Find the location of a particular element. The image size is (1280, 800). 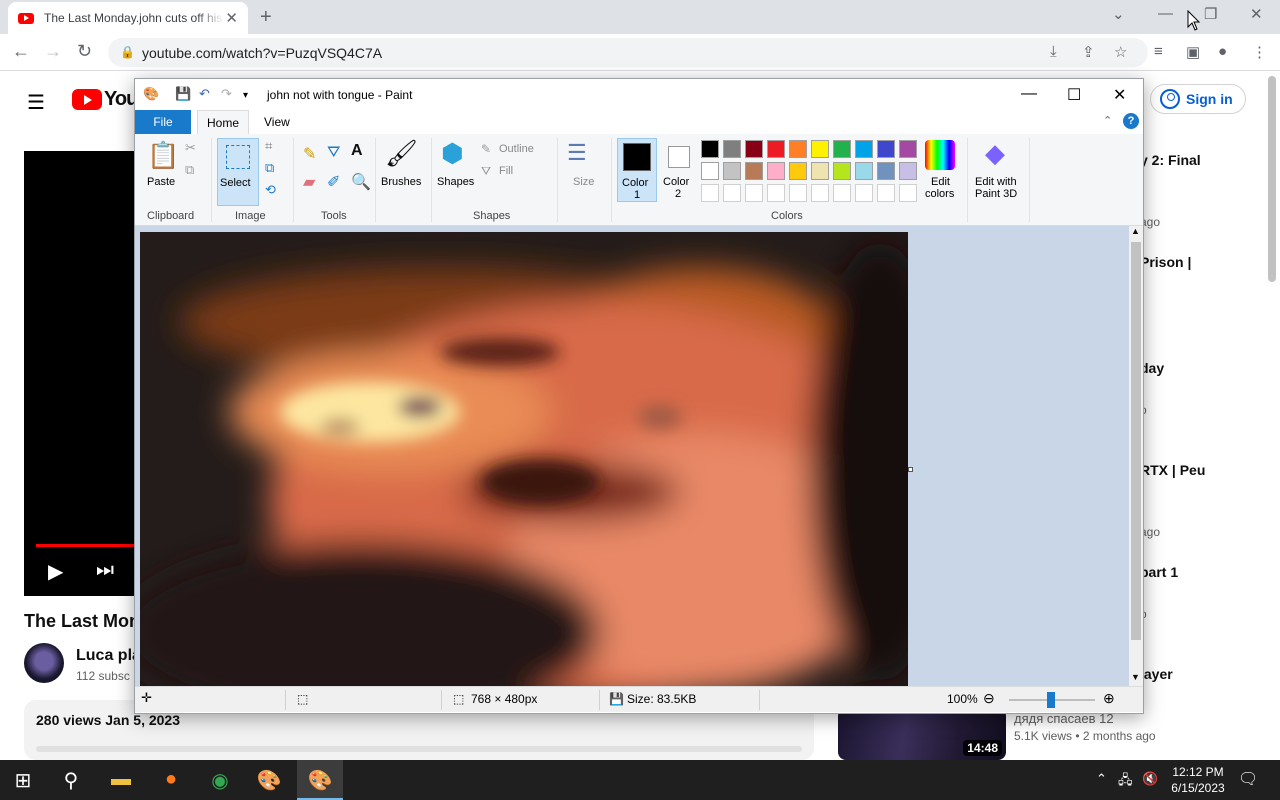

install-app-icon: ⤓ is located at coordinates (1053, 51).